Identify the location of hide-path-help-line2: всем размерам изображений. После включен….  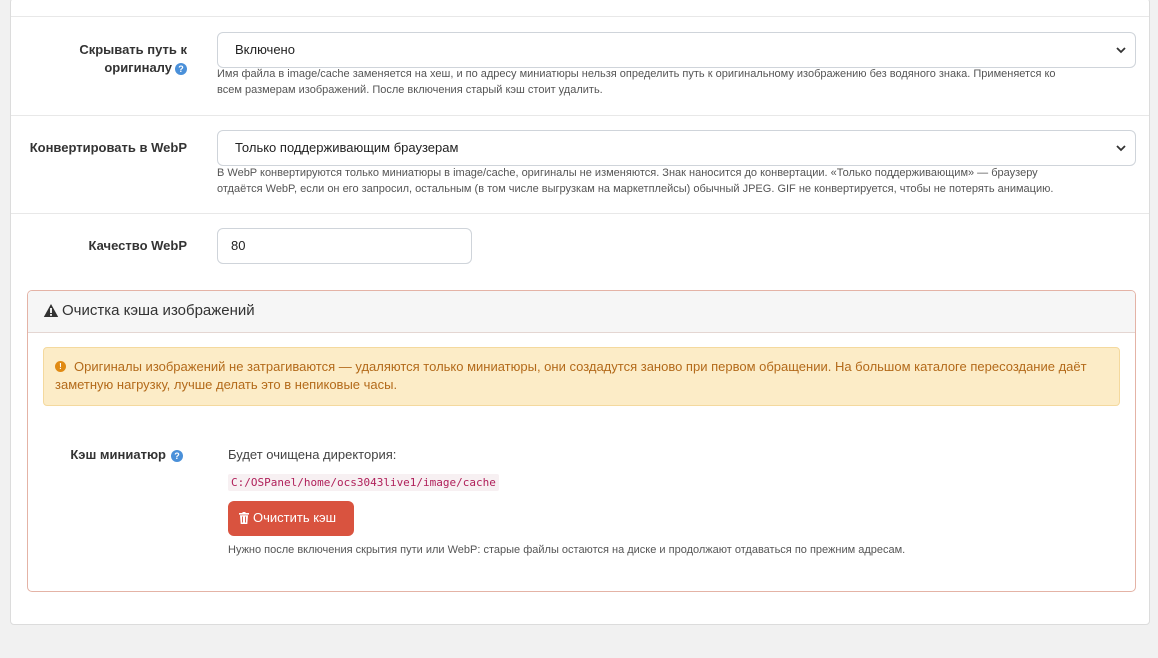
(410, 90).